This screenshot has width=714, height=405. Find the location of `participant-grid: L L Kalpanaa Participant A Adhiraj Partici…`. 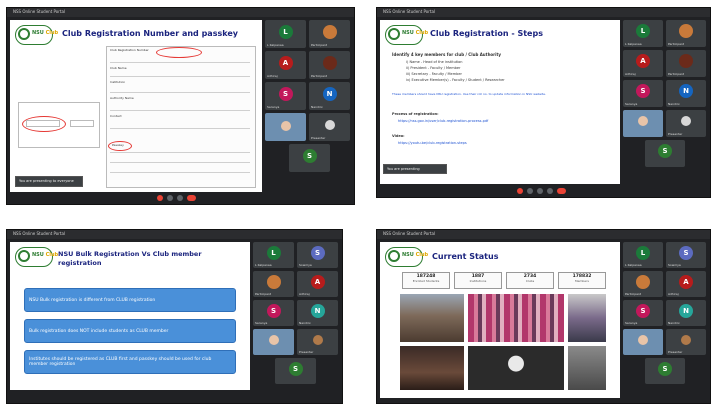

participant-grid: L L Kalpanaa Participant A Adhiraj Partici… is located at coordinates (308, 105).